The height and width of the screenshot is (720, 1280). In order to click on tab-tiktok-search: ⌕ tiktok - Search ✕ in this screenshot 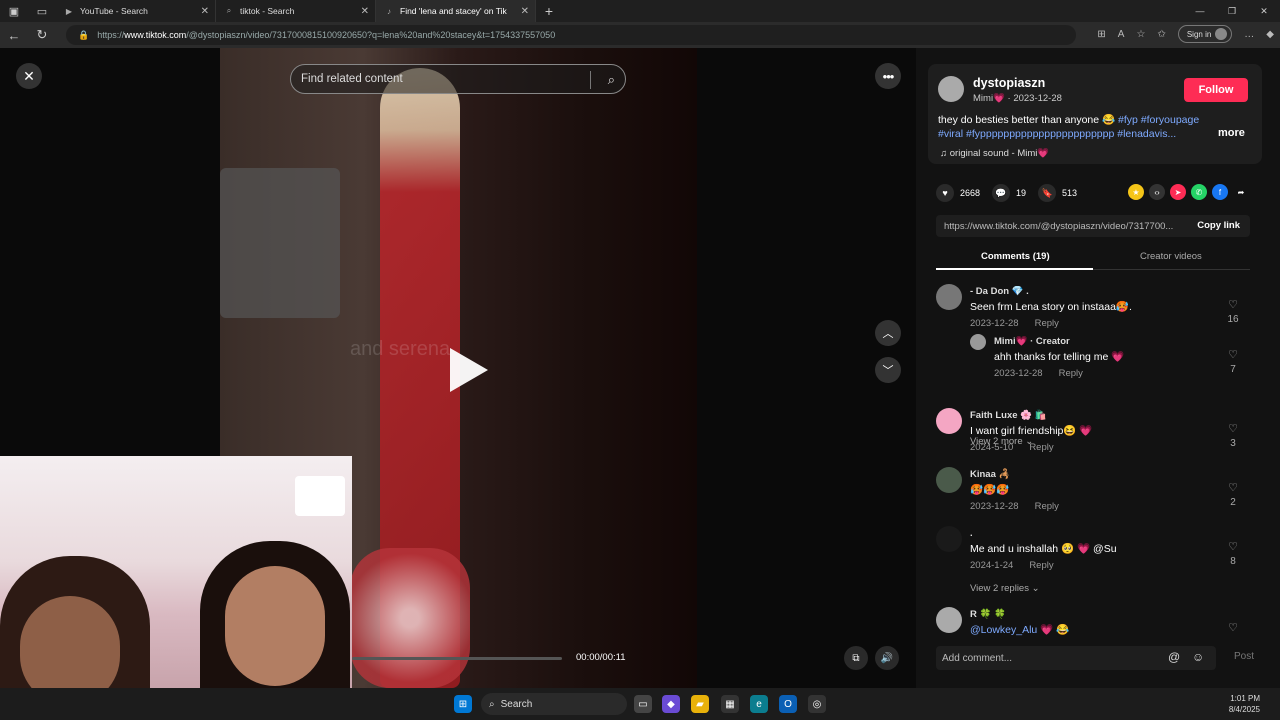, I will do `click(296, 11)`.